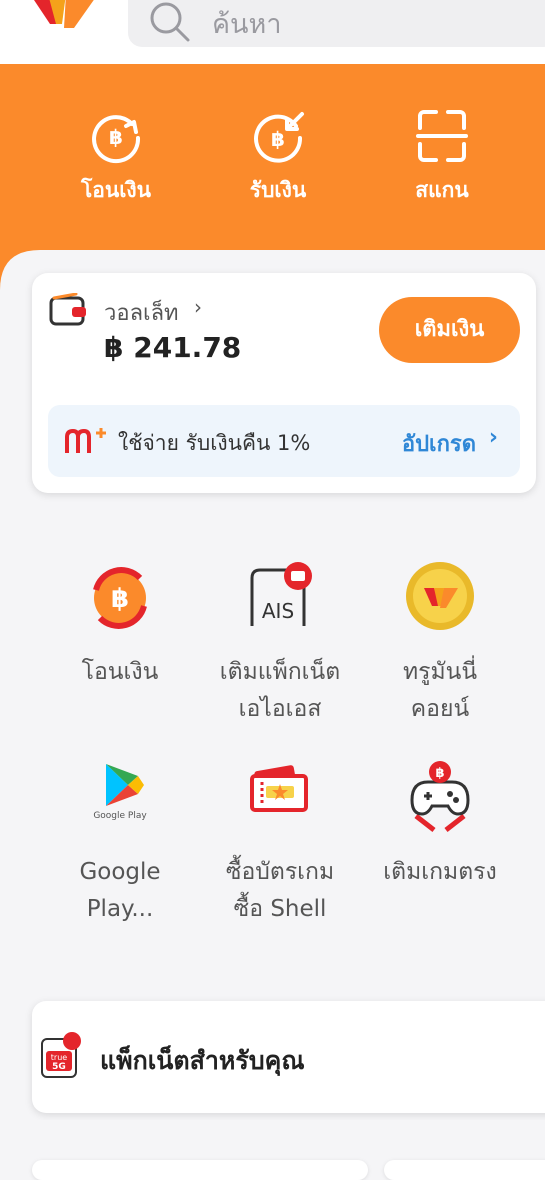 Image resolution: width=545 pixels, height=1180 pixels. Describe the element at coordinates (278, 190) in the screenshot. I see `receive-label: รับเงิน` at that location.